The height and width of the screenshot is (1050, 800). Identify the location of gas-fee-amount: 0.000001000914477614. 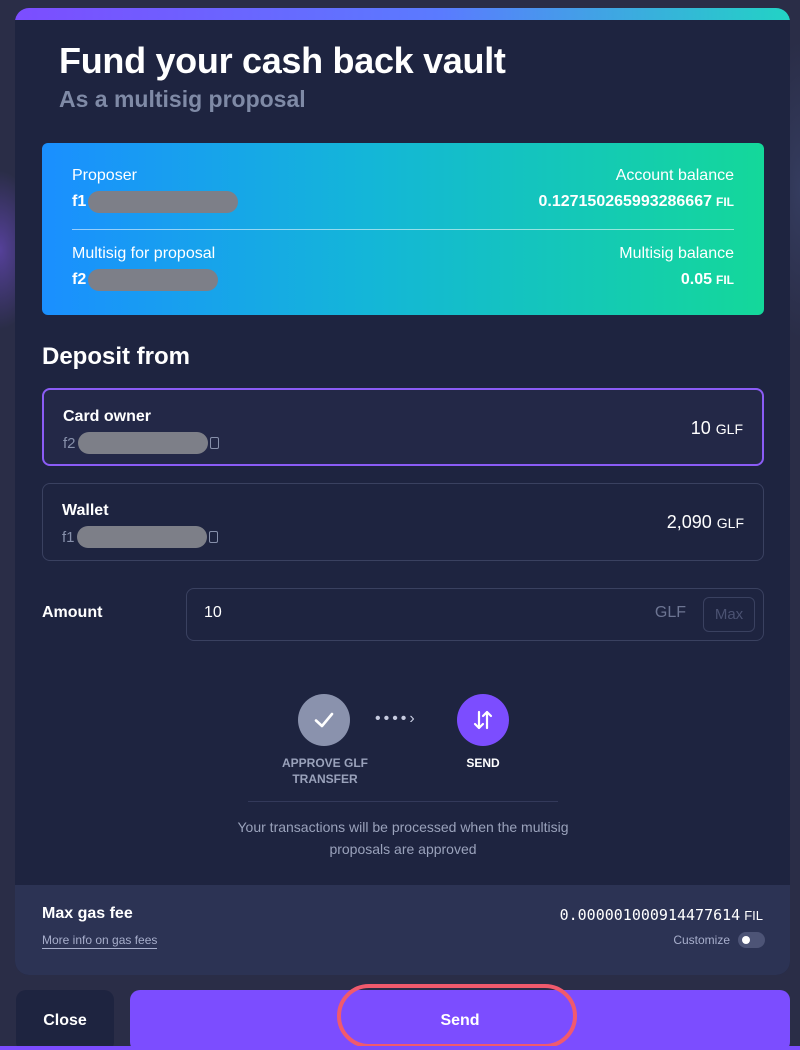
(650, 915).